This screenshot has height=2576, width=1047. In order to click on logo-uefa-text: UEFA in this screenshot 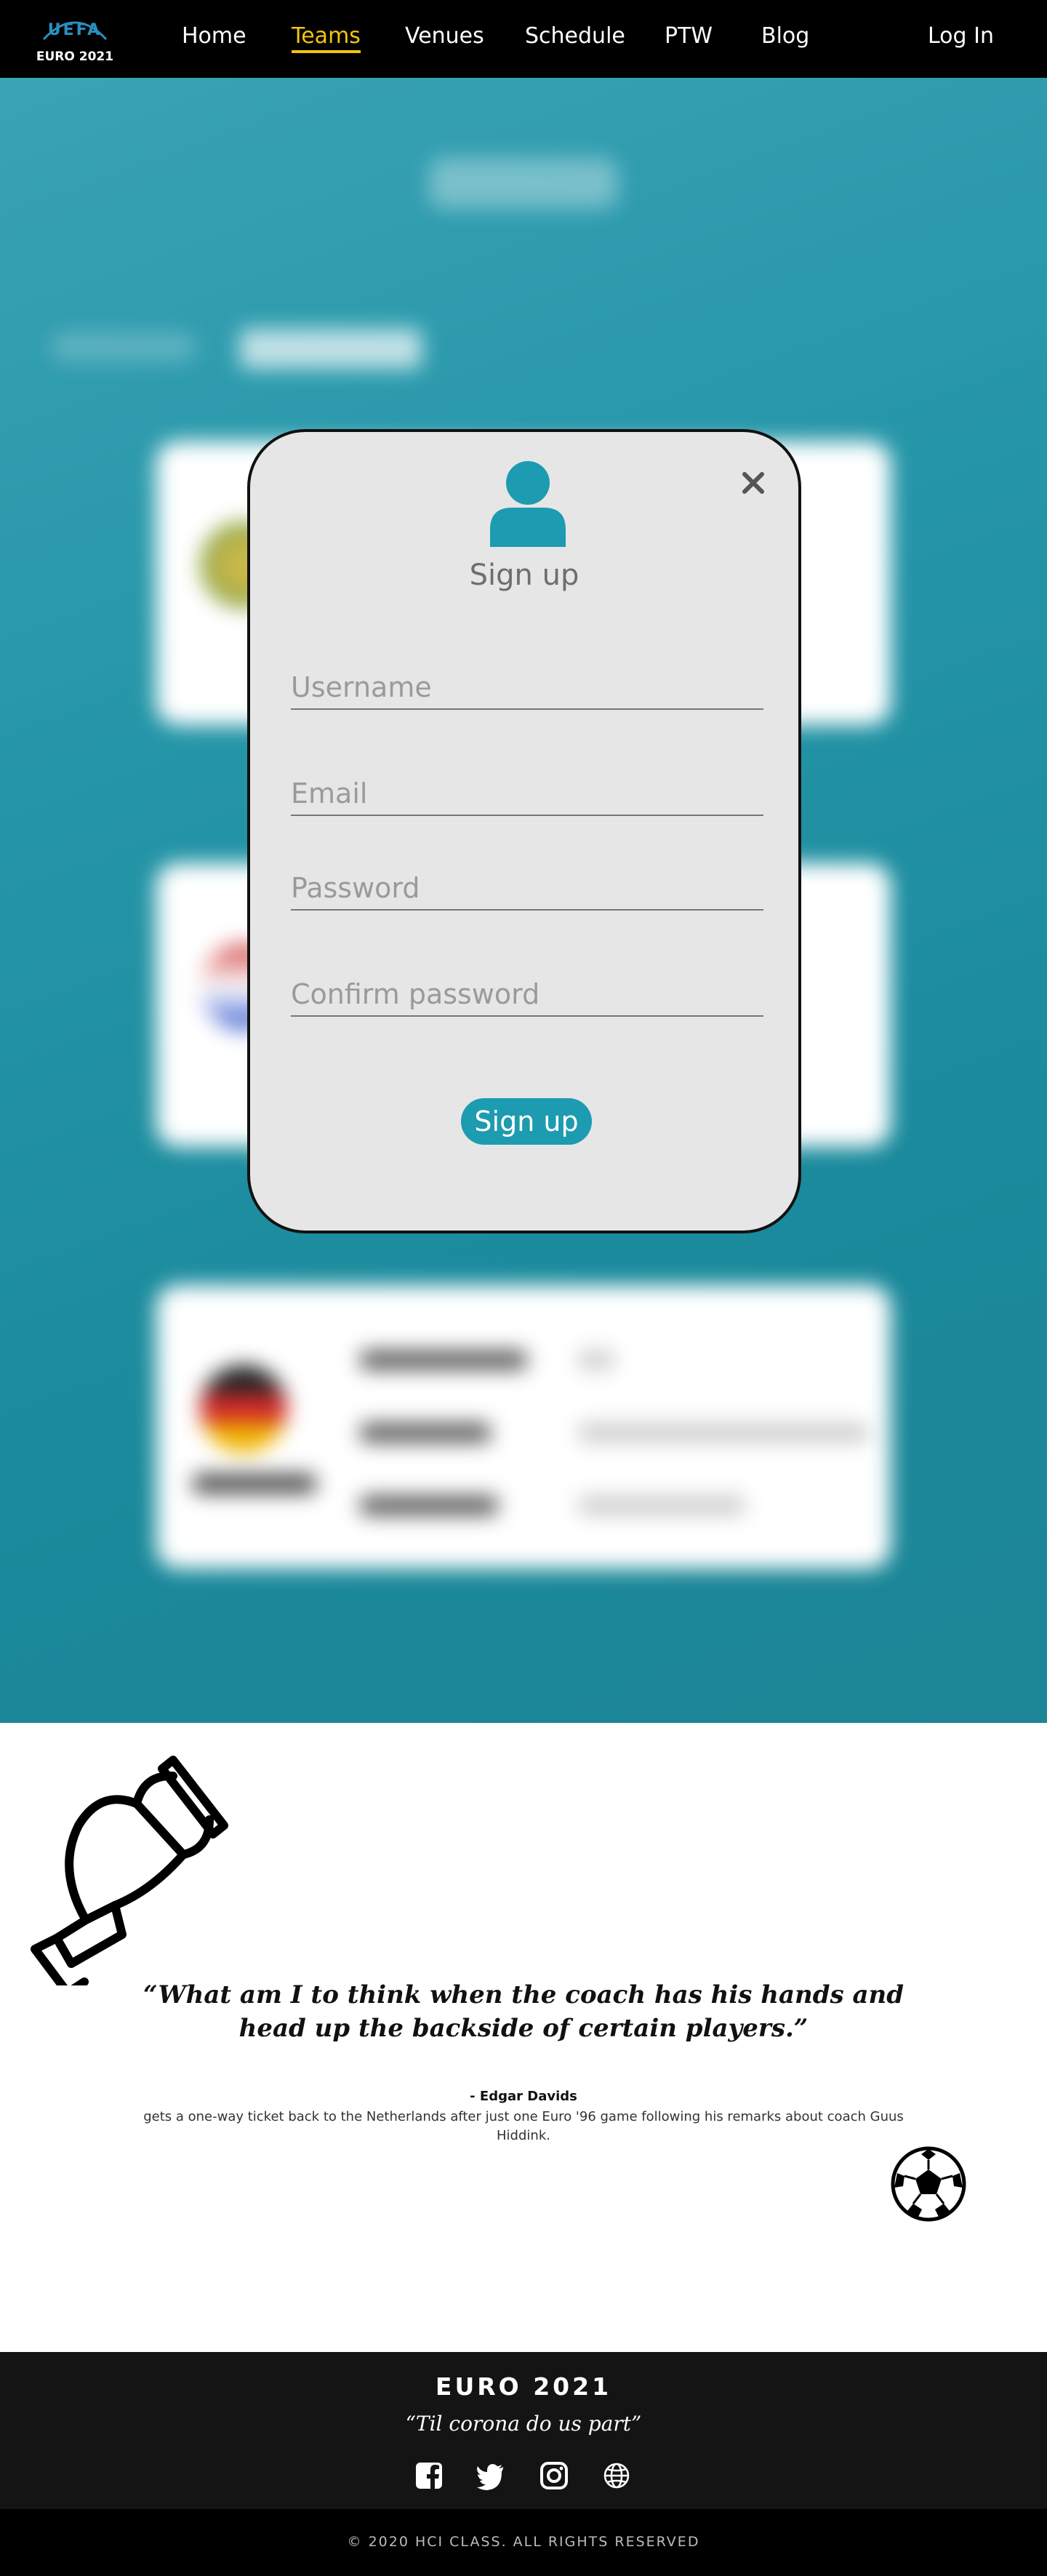, I will do `click(75, 30)`.